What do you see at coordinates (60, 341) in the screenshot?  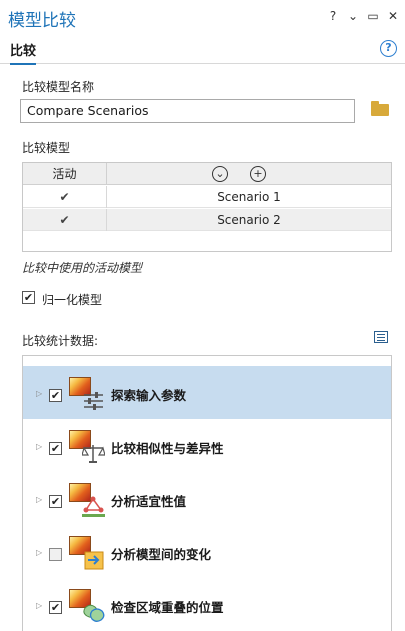 I see `stats-label: 比较统计数据:` at bounding box center [60, 341].